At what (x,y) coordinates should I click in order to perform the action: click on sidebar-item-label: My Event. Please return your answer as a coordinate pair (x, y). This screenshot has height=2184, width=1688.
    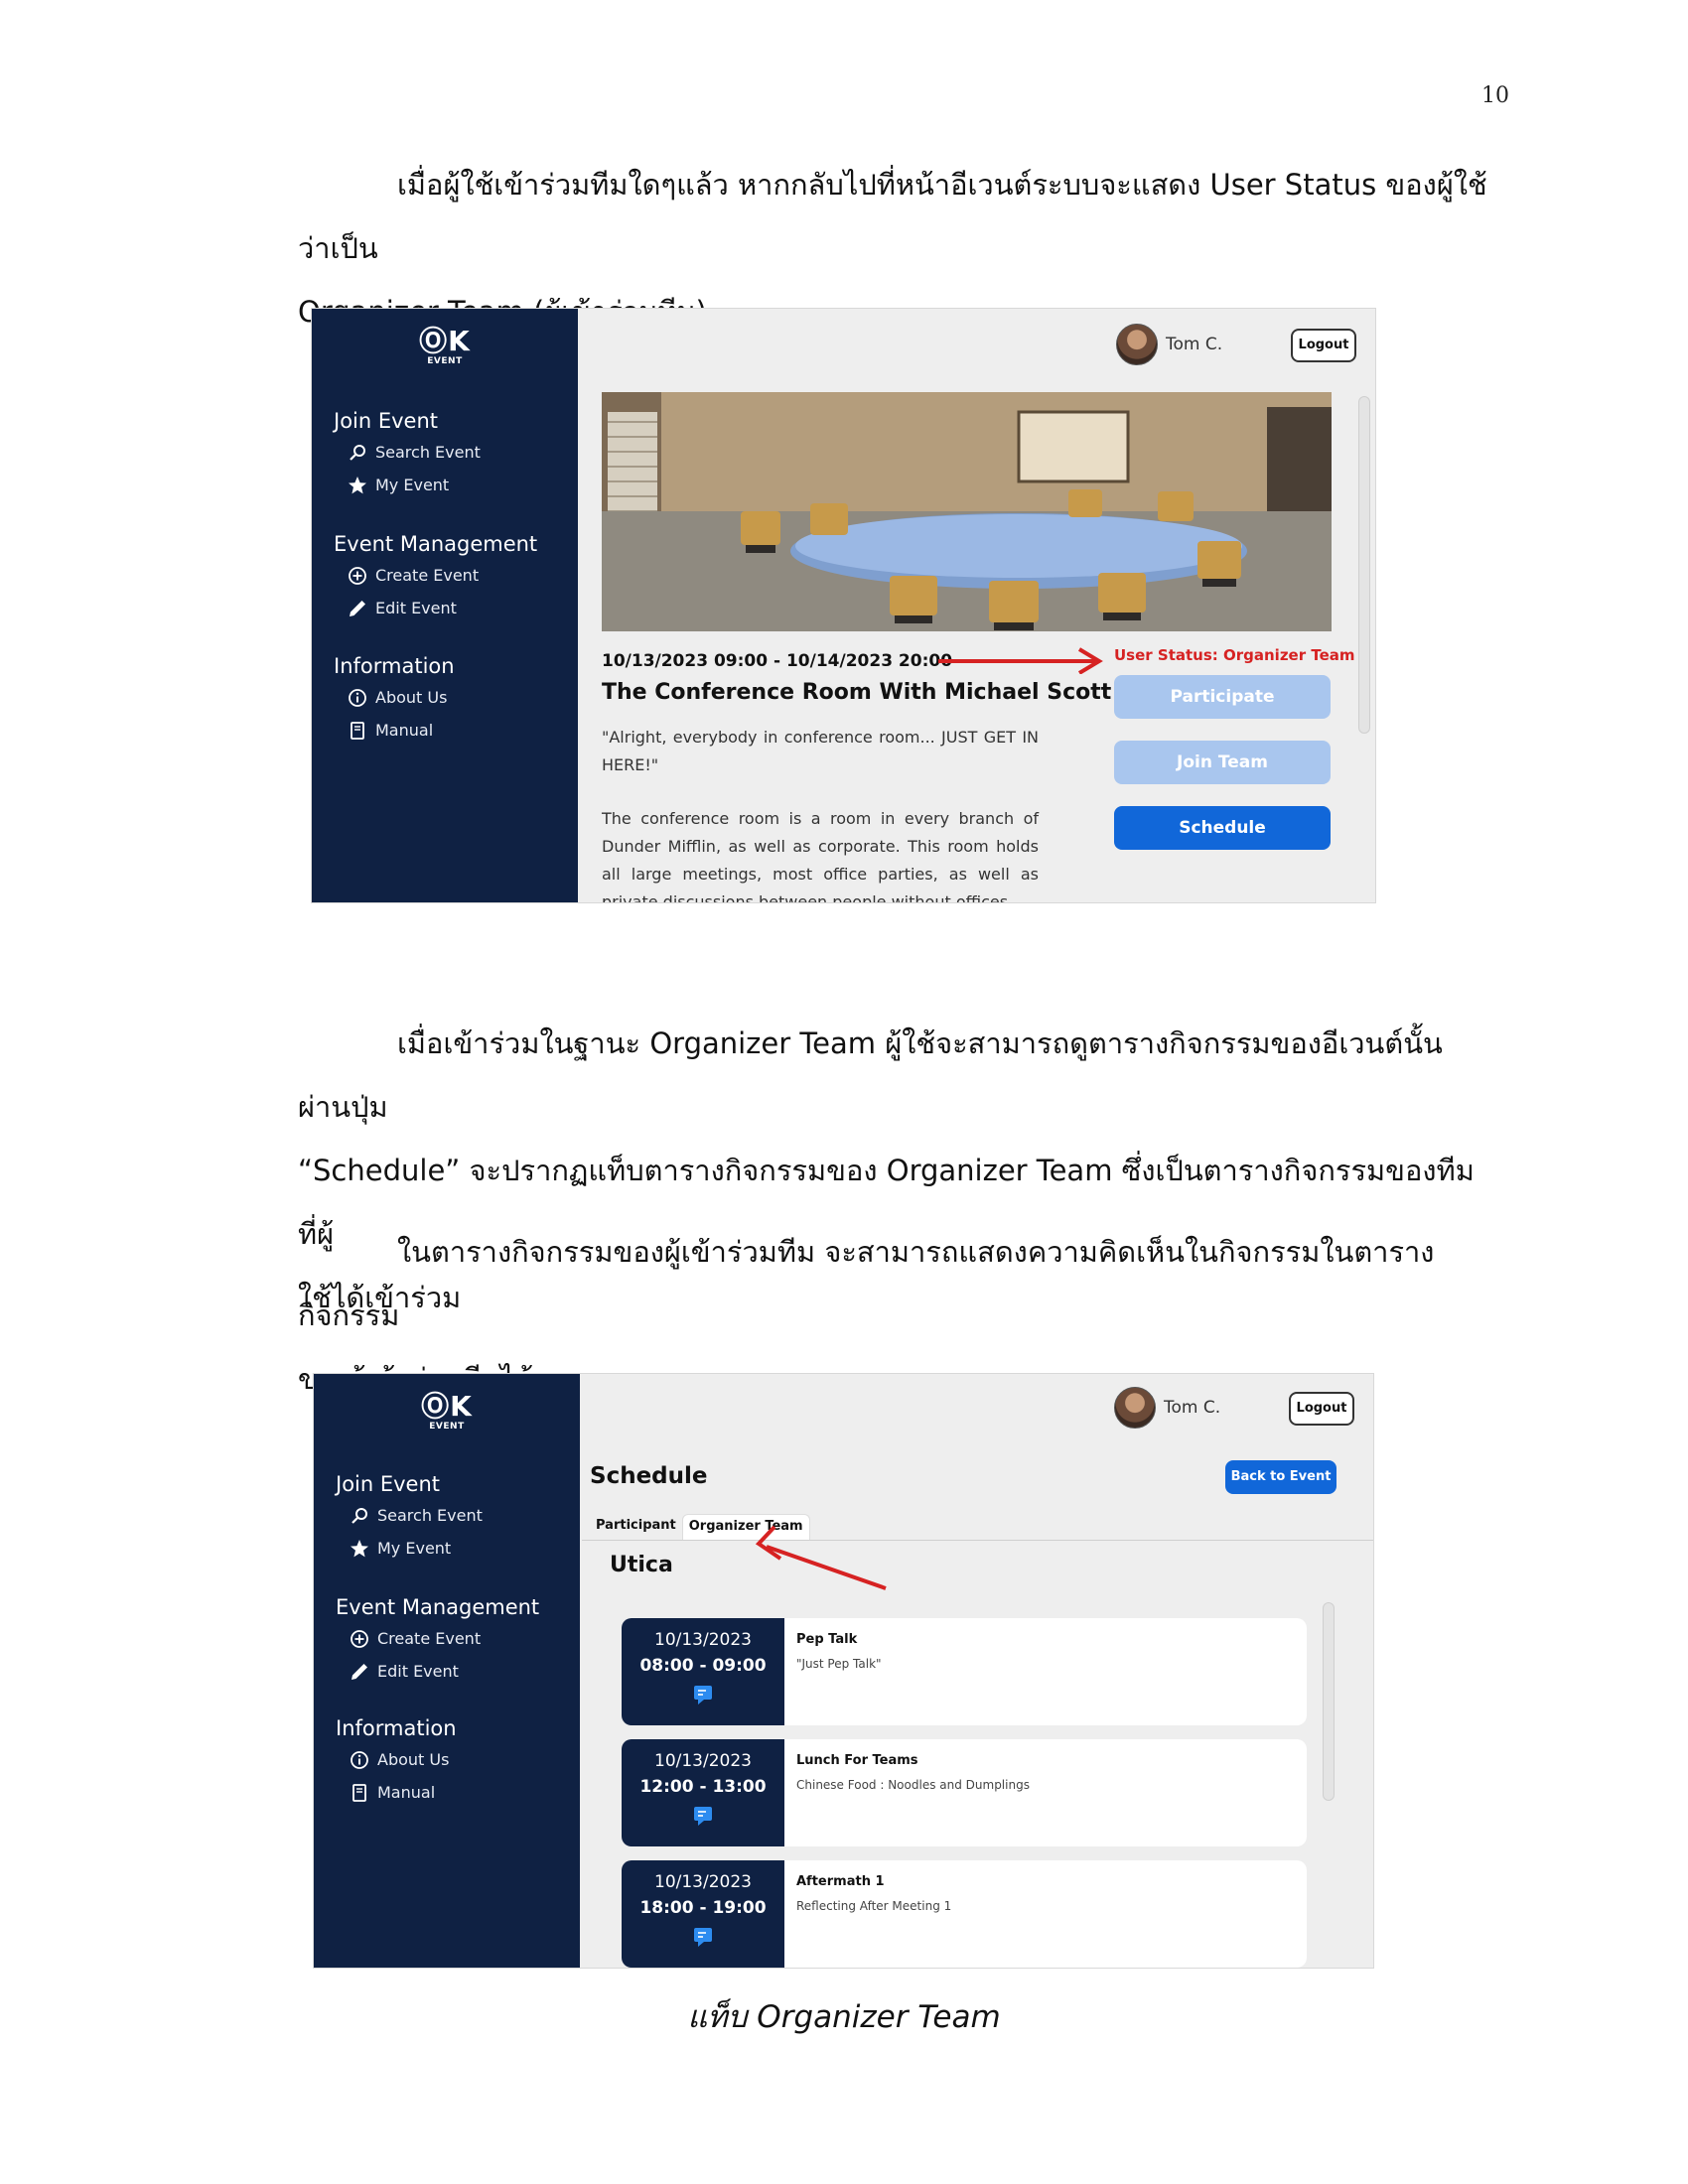
    Looking at the image, I should click on (412, 485).